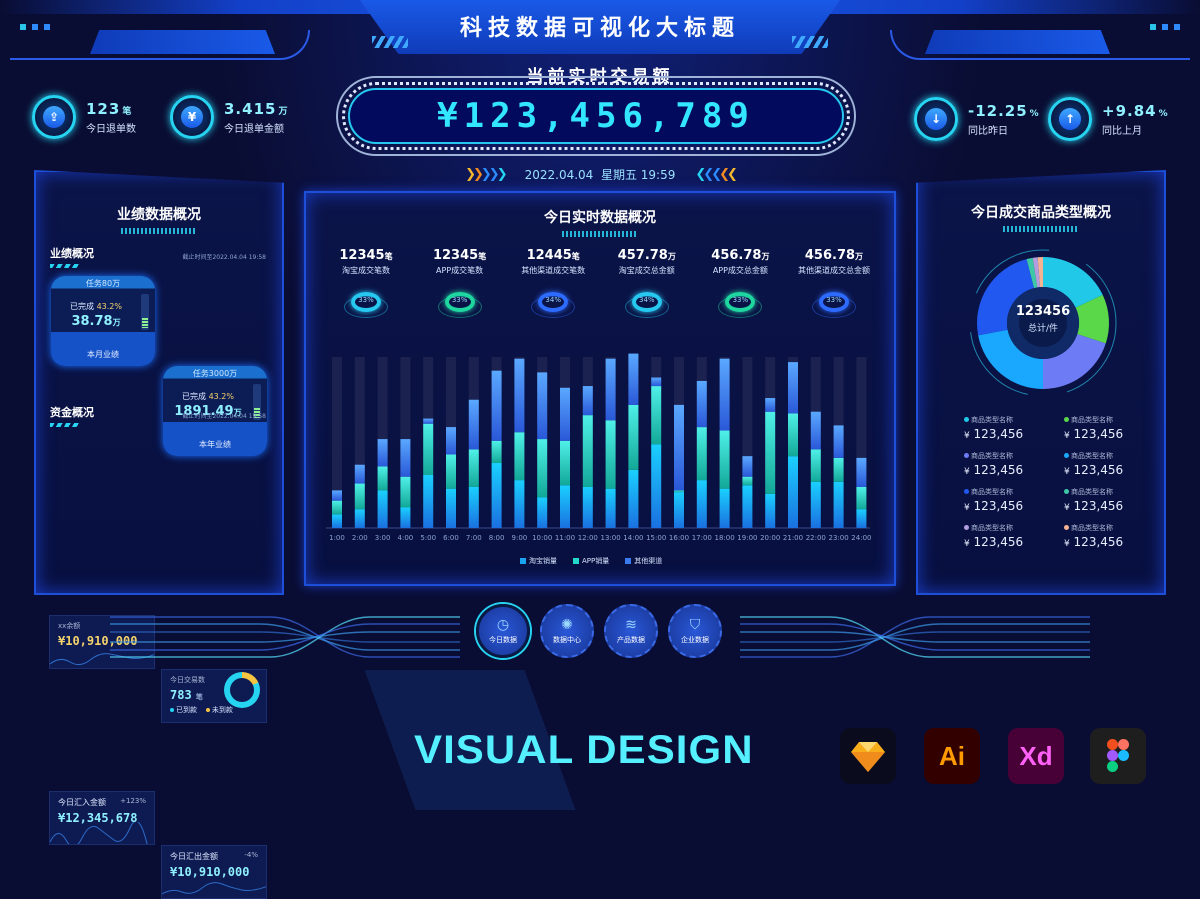  What do you see at coordinates (1043, 311) in the screenshot?
I see `donut-total-value: 123456` at bounding box center [1043, 311].